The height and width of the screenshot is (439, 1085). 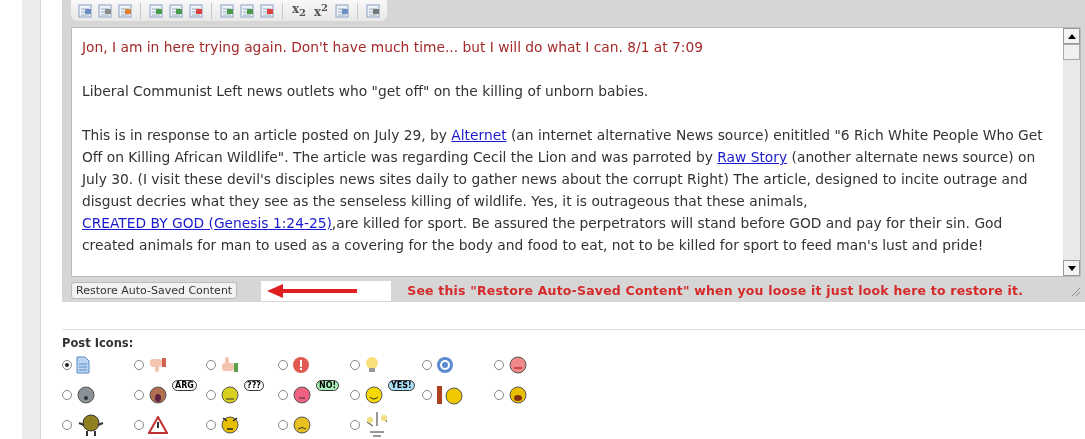 I want to click on thumbs-up-icon, so click(x=230, y=365).